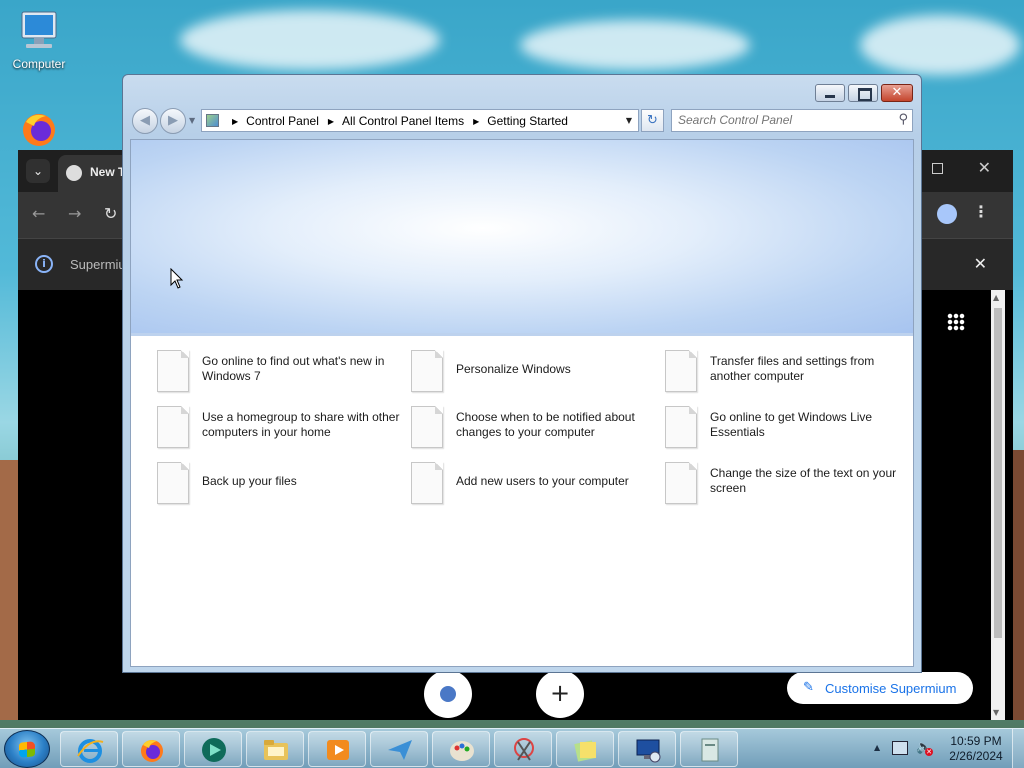 The width and height of the screenshot is (1024, 768). I want to click on task-label: Back up your files, so click(302, 481).